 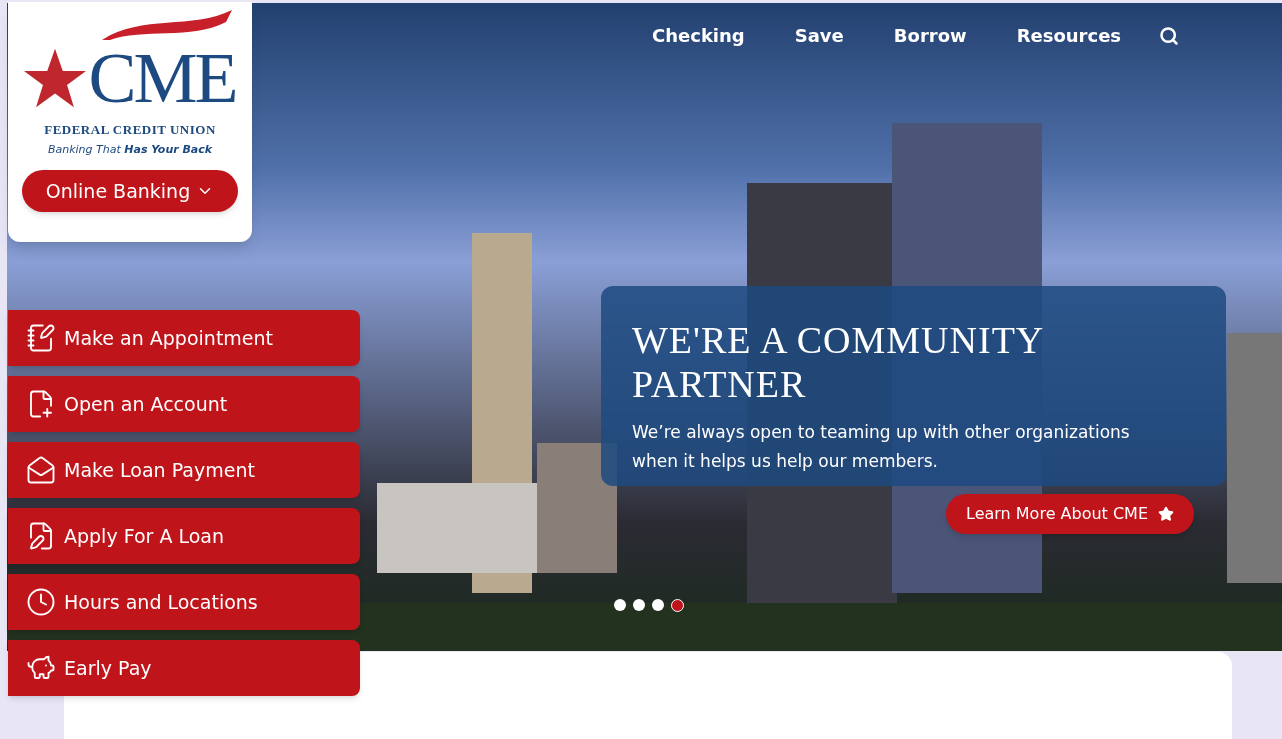 What do you see at coordinates (1169, 35) in the screenshot?
I see `search-icon` at bounding box center [1169, 35].